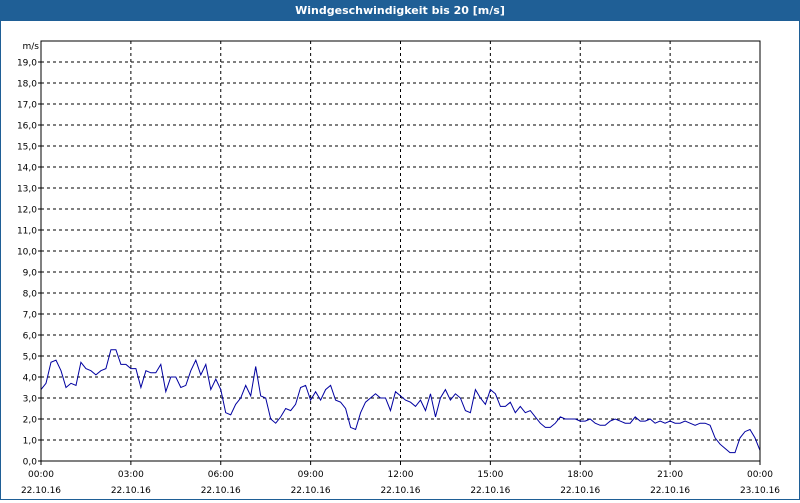 The width and height of the screenshot is (800, 503). I want to click on y-tick-label: 0,0, so click(30, 463).